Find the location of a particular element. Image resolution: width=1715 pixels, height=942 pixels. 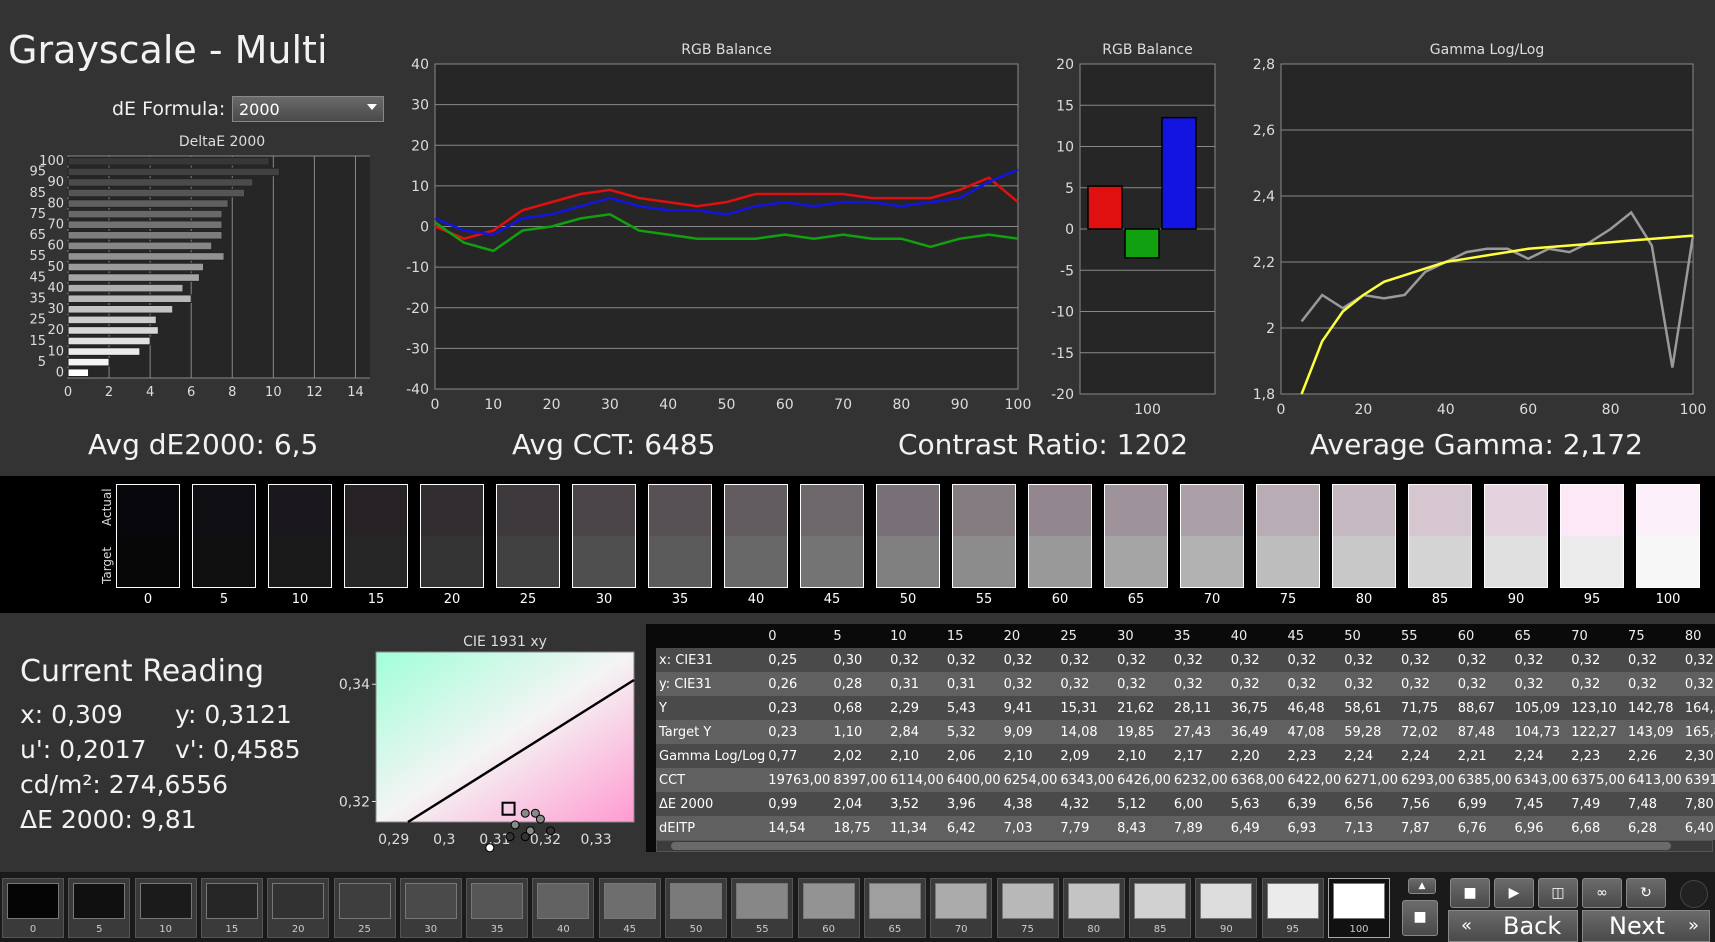

record-button: ◫ is located at coordinates (1558, 893).